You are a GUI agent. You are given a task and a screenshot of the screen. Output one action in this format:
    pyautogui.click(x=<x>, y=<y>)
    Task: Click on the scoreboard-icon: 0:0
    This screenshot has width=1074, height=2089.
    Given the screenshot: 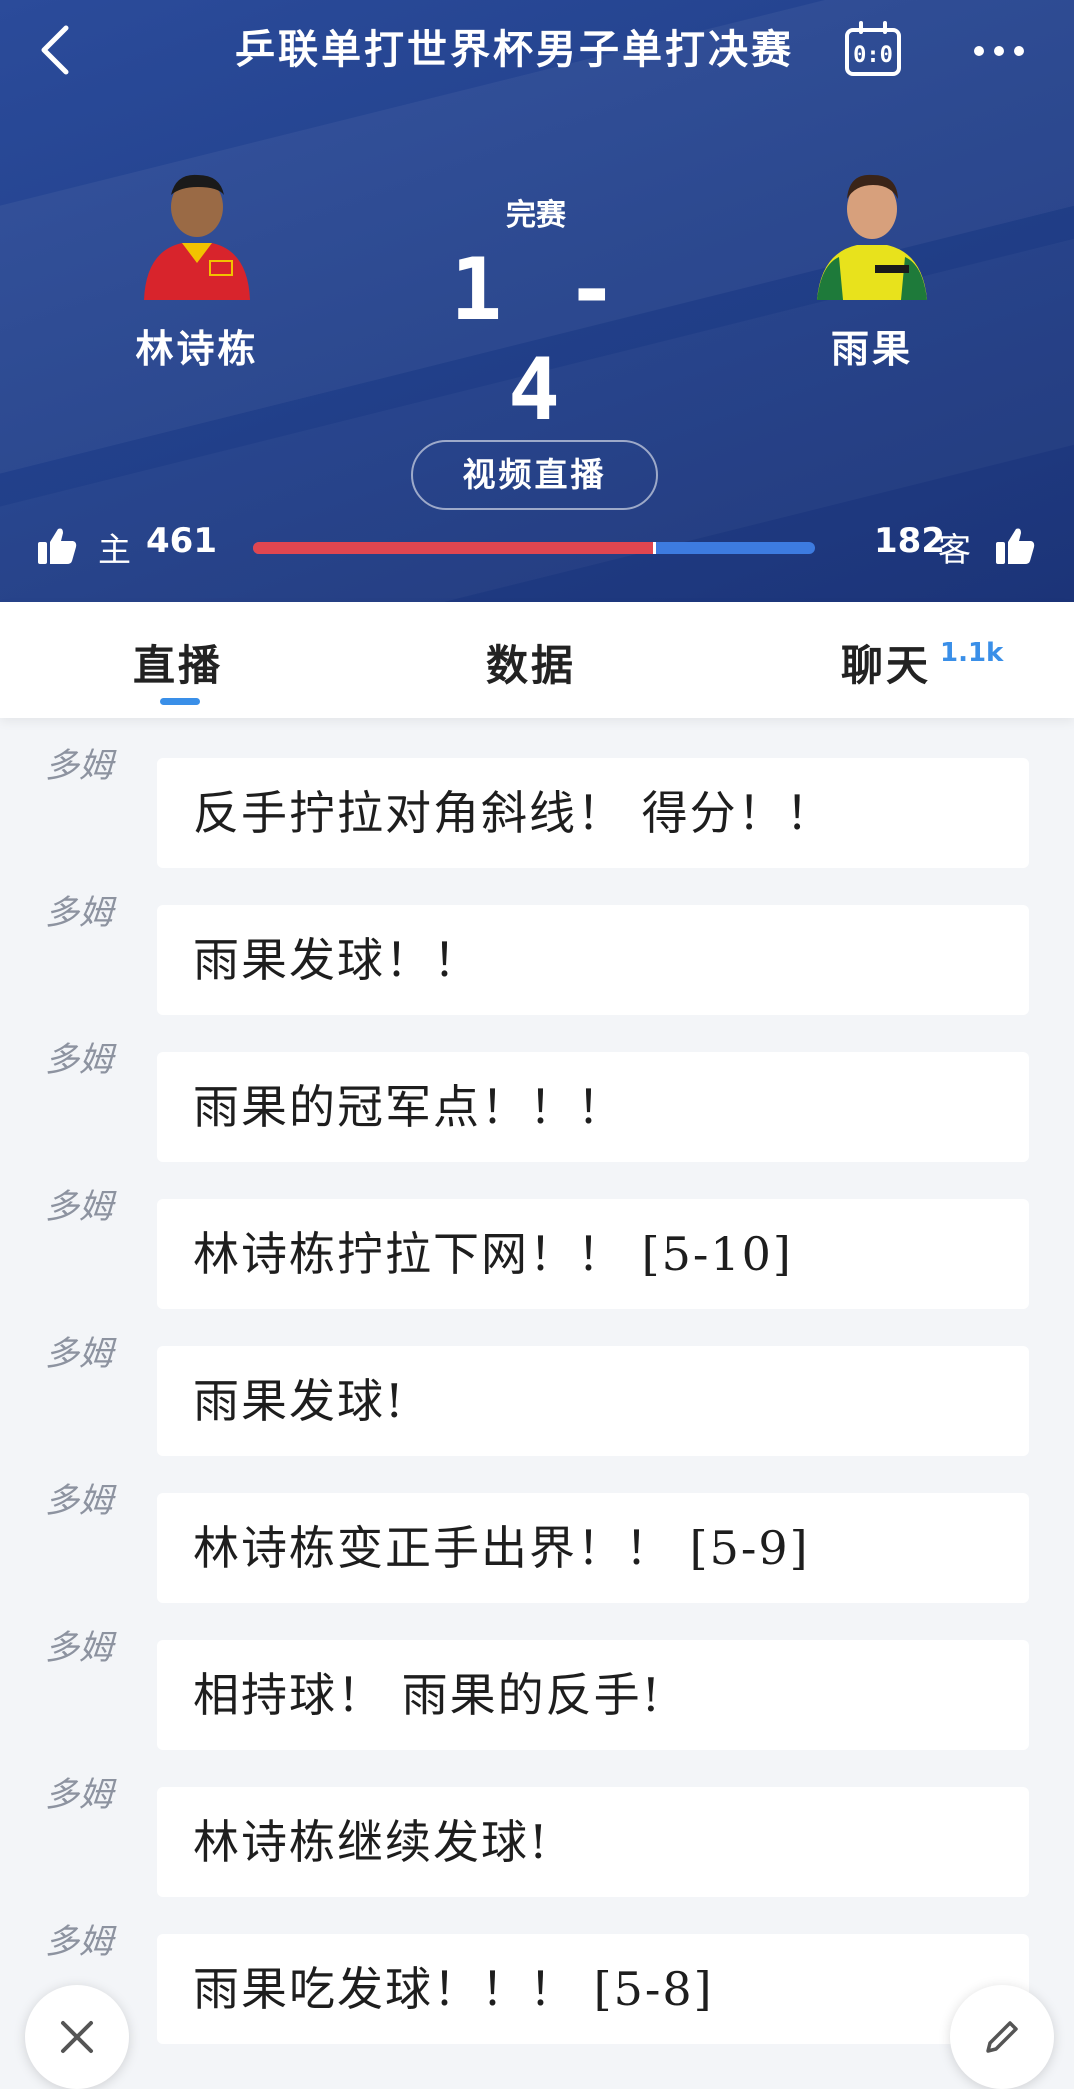 What is the action you would take?
    pyautogui.click(x=873, y=48)
    